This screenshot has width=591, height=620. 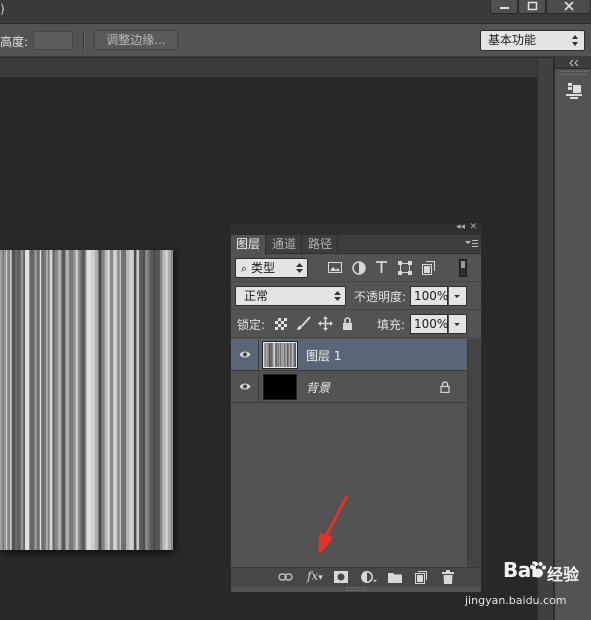 What do you see at coordinates (463, 268) in the screenshot?
I see `filter-toggle` at bounding box center [463, 268].